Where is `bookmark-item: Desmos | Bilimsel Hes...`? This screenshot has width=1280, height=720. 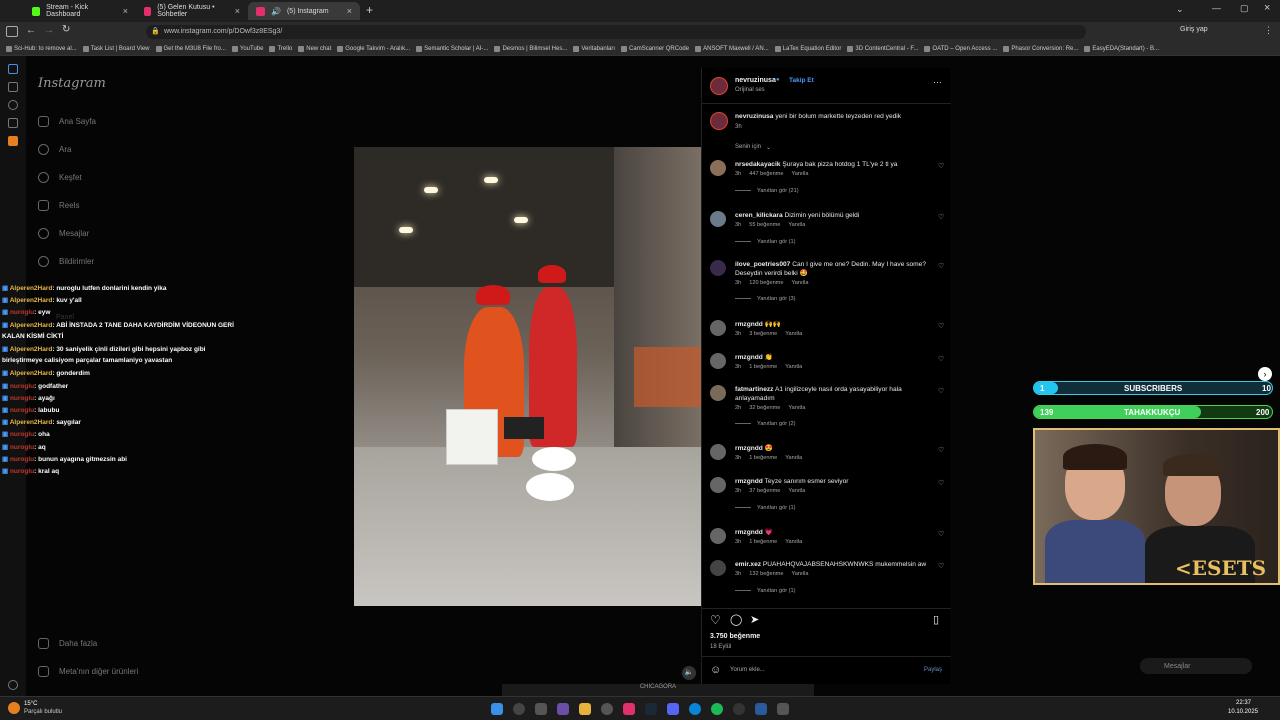 bookmark-item: Desmos | Bilimsel Hes... is located at coordinates (530, 48).